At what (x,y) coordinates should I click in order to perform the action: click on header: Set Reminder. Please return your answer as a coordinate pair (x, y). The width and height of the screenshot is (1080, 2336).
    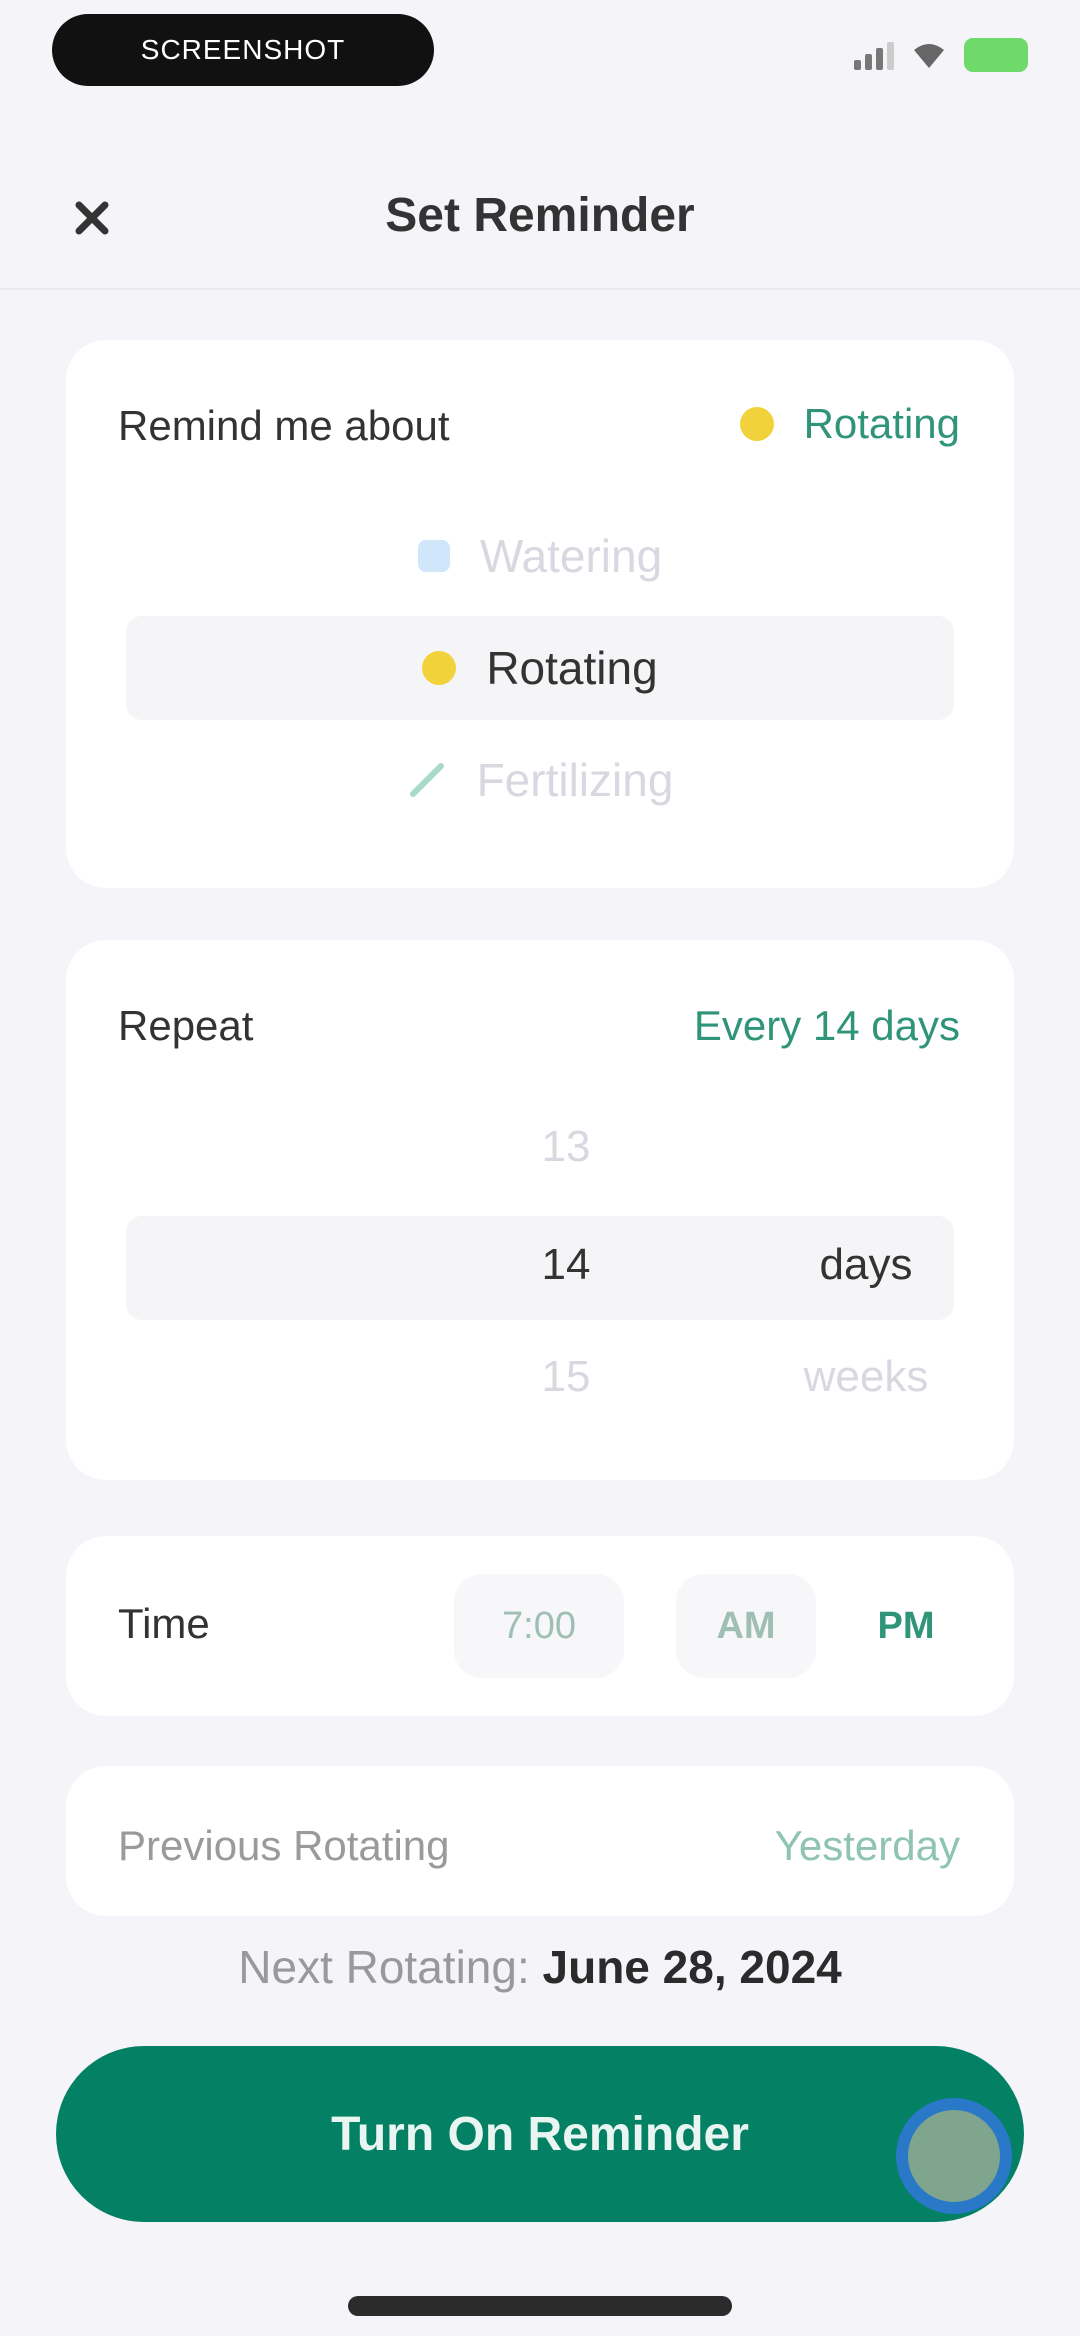
    Looking at the image, I should click on (540, 220).